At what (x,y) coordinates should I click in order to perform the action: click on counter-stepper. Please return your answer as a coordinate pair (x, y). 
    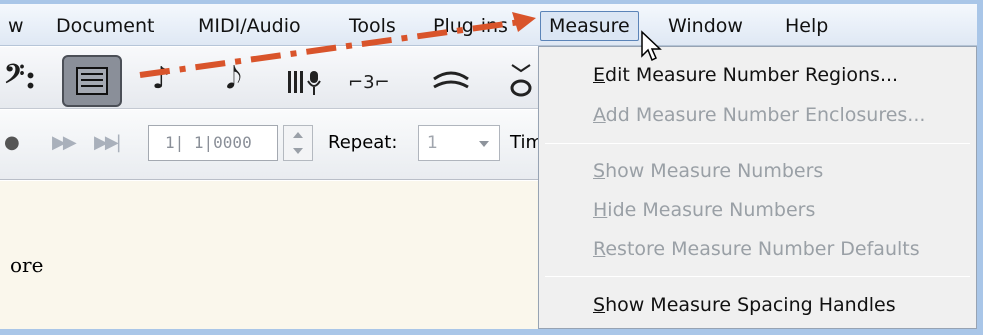
    Looking at the image, I should click on (298, 143).